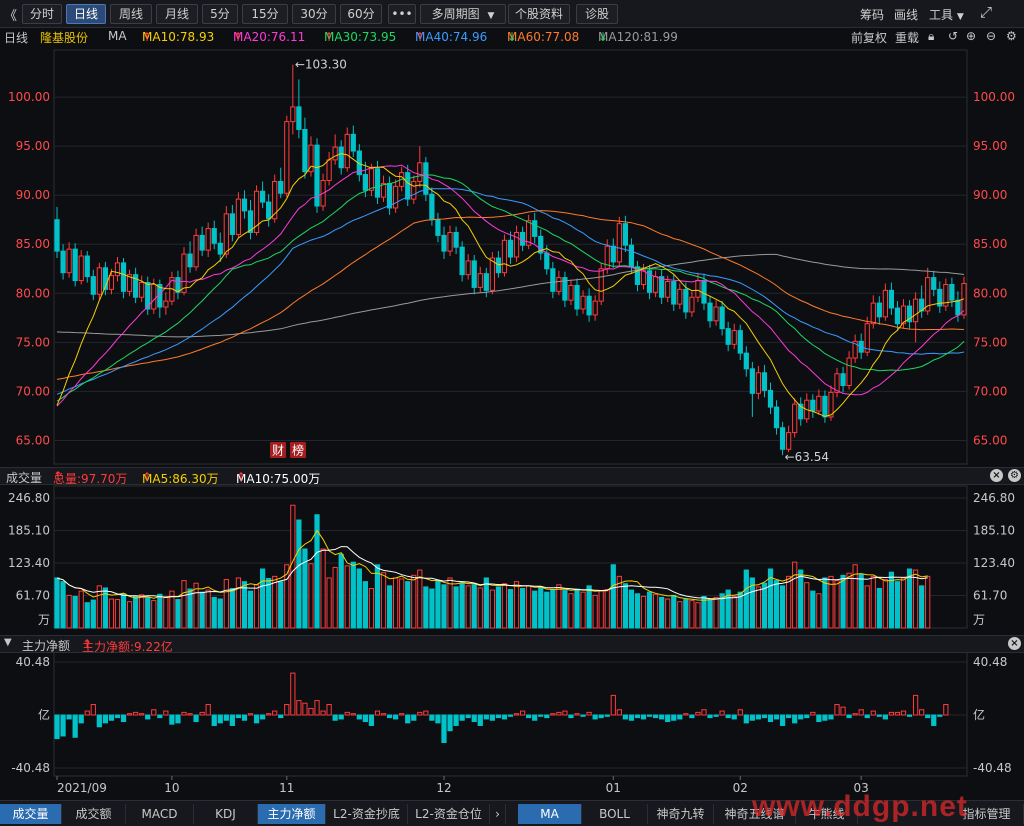 The width and height of the screenshot is (1024, 826). What do you see at coordinates (510, 713) in the screenshot?
I see `panel-frame` at bounding box center [510, 713].